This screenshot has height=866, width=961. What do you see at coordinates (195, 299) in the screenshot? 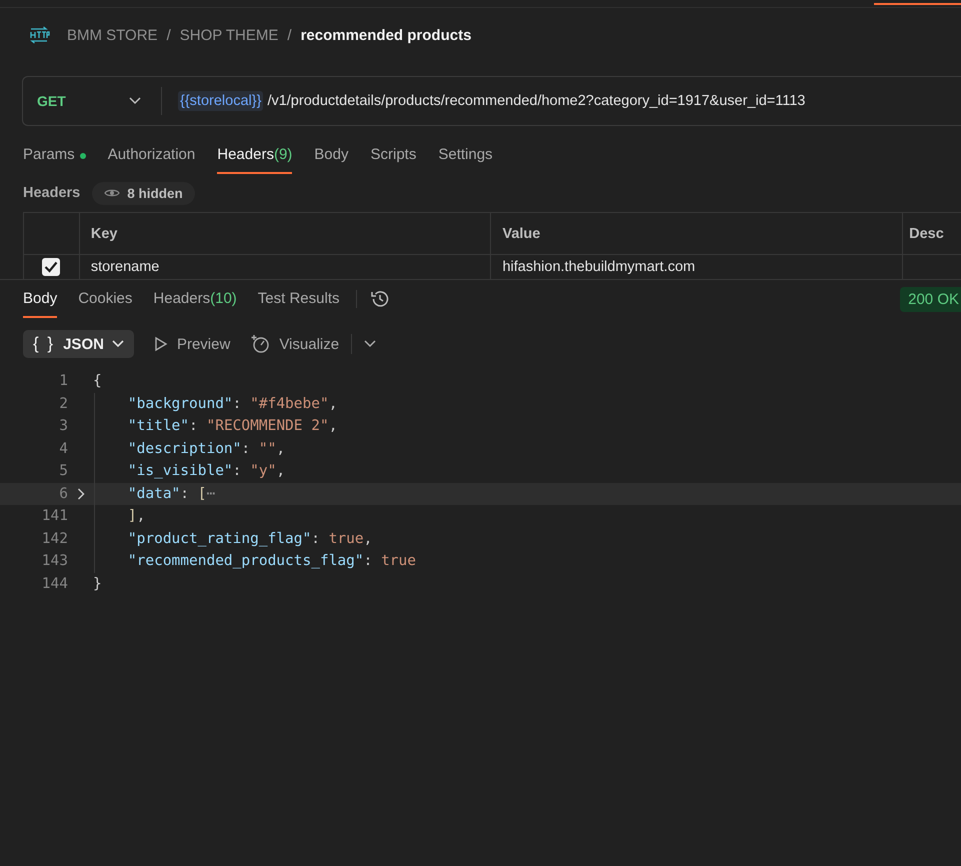
I see `response-tab: Headers(10)` at bounding box center [195, 299].